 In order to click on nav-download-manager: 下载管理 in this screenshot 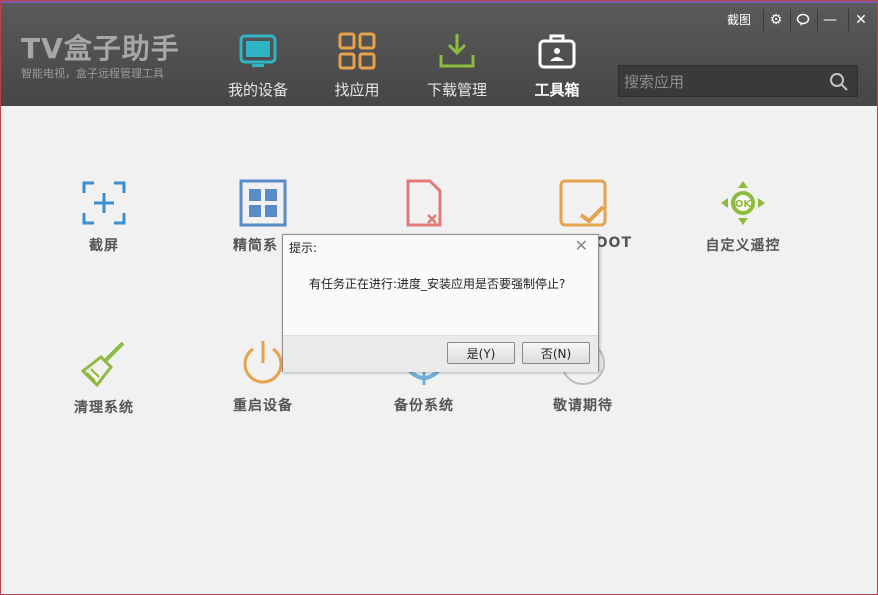, I will do `click(457, 65)`.